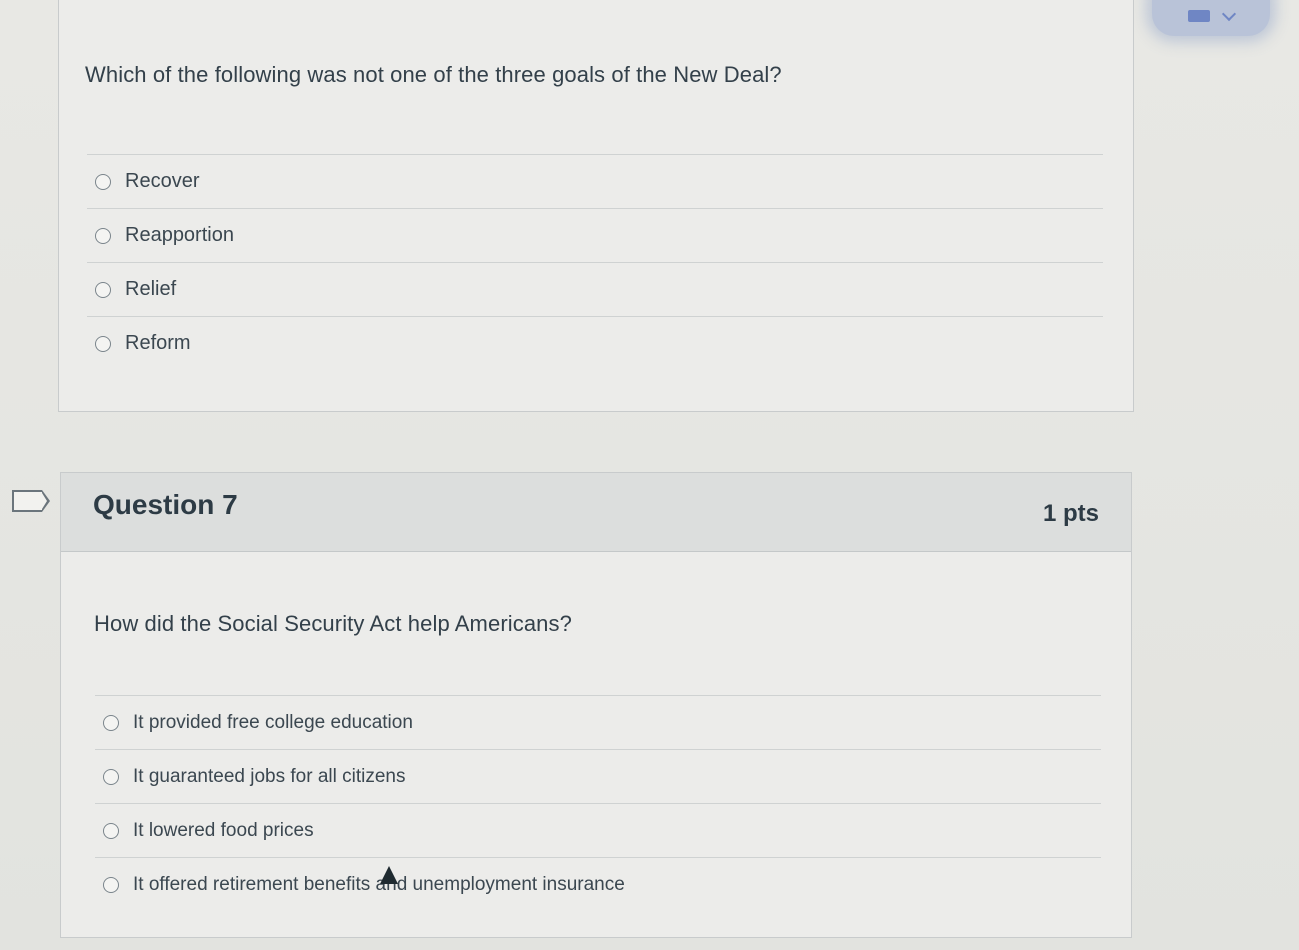 This screenshot has height=950, width=1299. What do you see at coordinates (273, 722) in the screenshot?
I see `answer-label: It provided free college education` at bounding box center [273, 722].